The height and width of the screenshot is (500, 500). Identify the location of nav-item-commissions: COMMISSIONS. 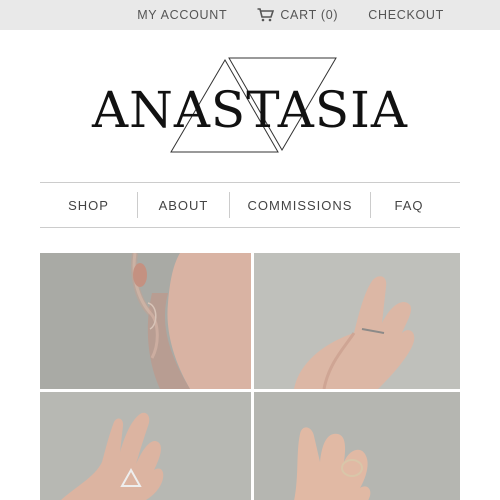
(300, 205).